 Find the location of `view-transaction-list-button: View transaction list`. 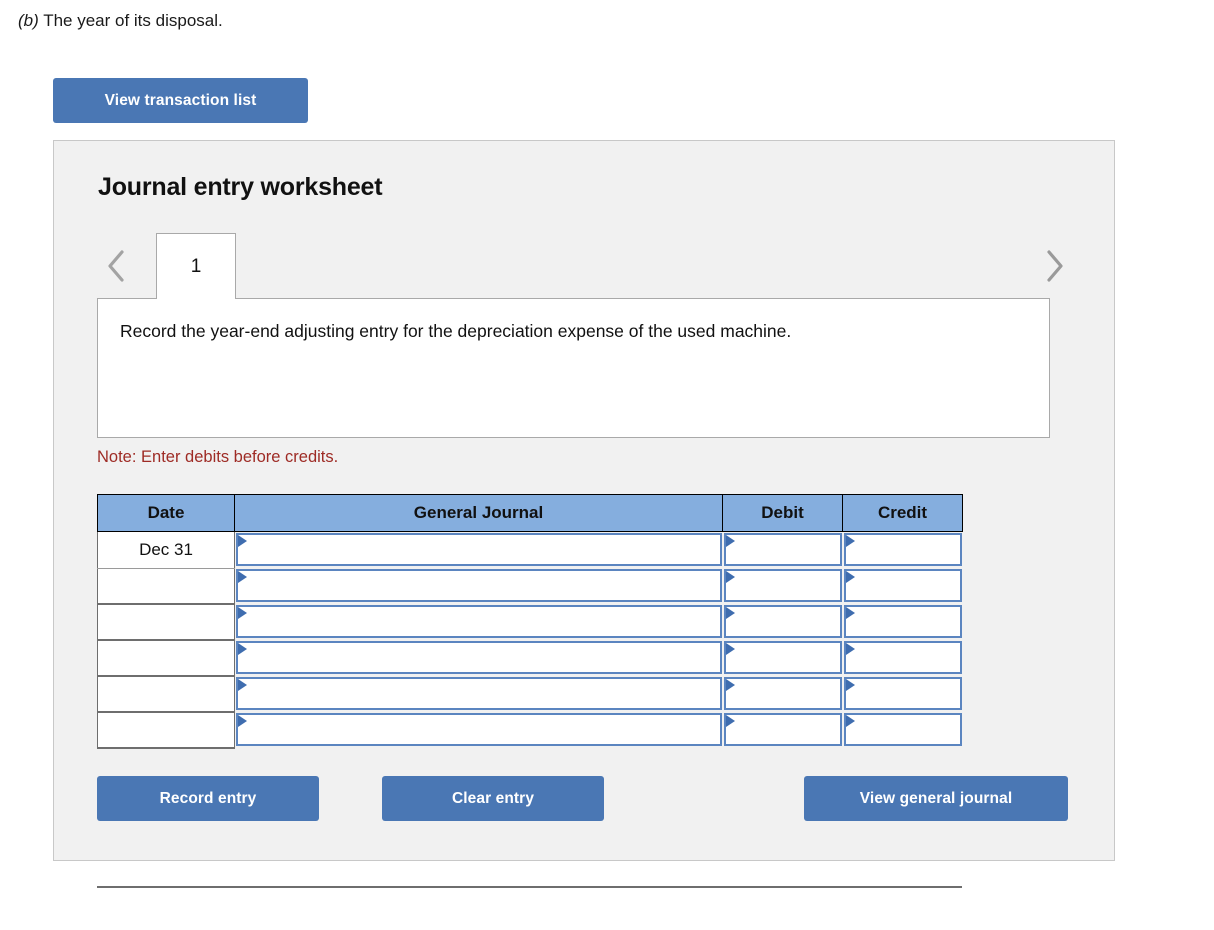

view-transaction-list-button: View transaction list is located at coordinates (180, 100).